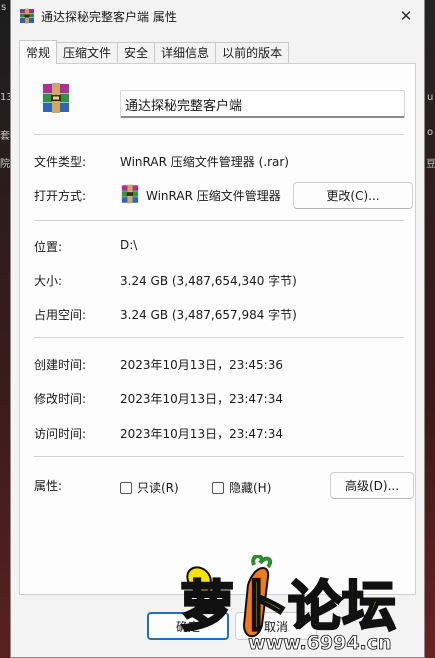  What do you see at coordinates (262, 104) in the screenshot?
I see `file-name-field: 通达探秘完整客户端` at bounding box center [262, 104].